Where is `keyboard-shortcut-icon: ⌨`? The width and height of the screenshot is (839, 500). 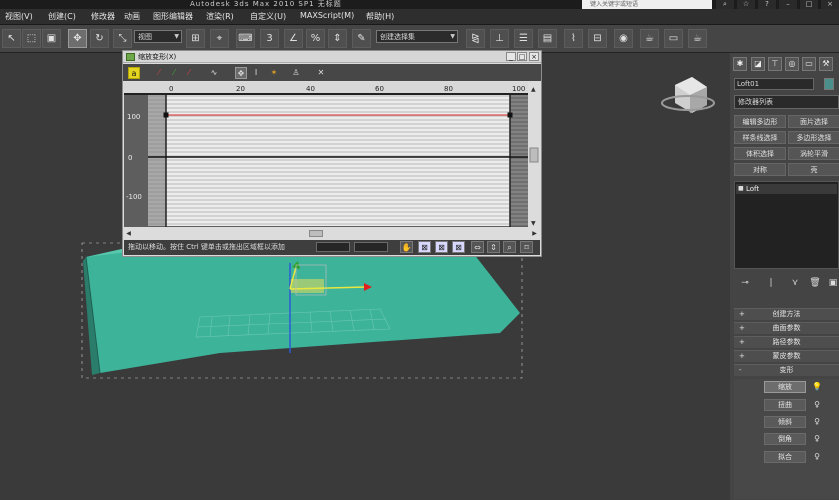
keyboard-shortcut-icon: ⌨ is located at coordinates (245, 38).